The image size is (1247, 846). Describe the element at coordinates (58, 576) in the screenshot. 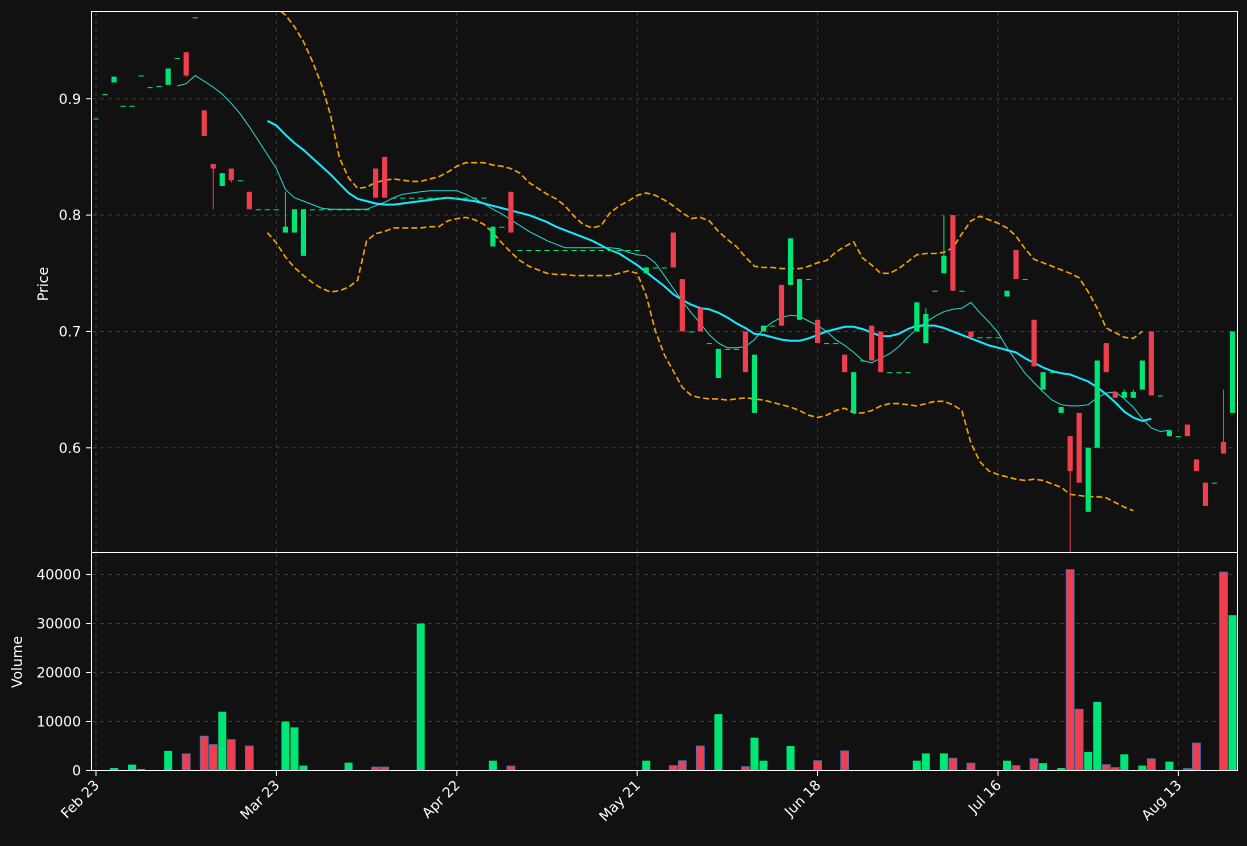

I see `volume-tick-label: 40000` at that location.